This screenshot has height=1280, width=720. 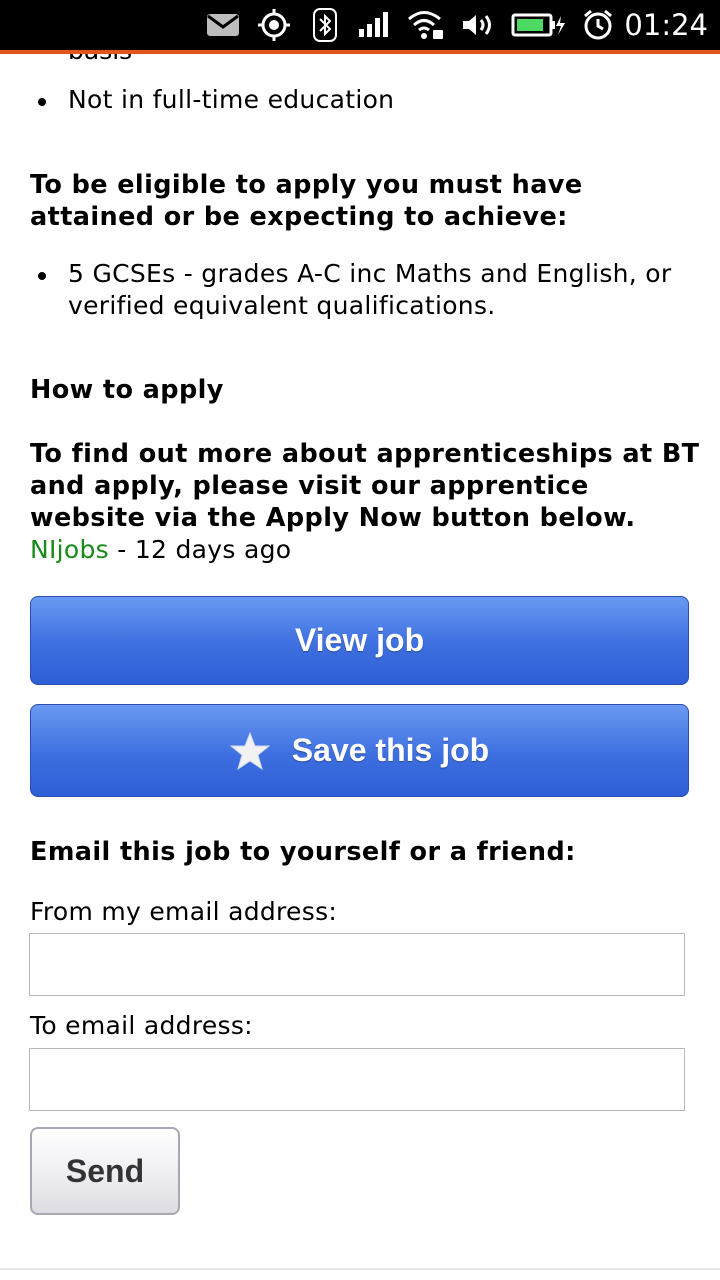 I want to click on volume-icon, so click(x=478, y=25).